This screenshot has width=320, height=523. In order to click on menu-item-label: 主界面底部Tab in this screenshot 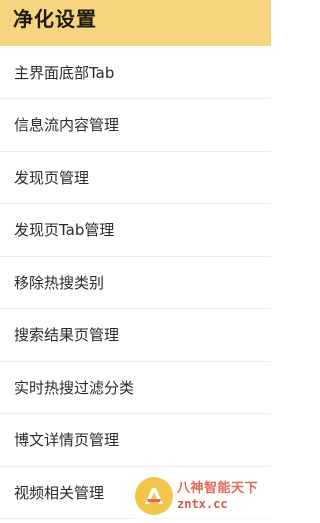, I will do `click(64, 72)`.